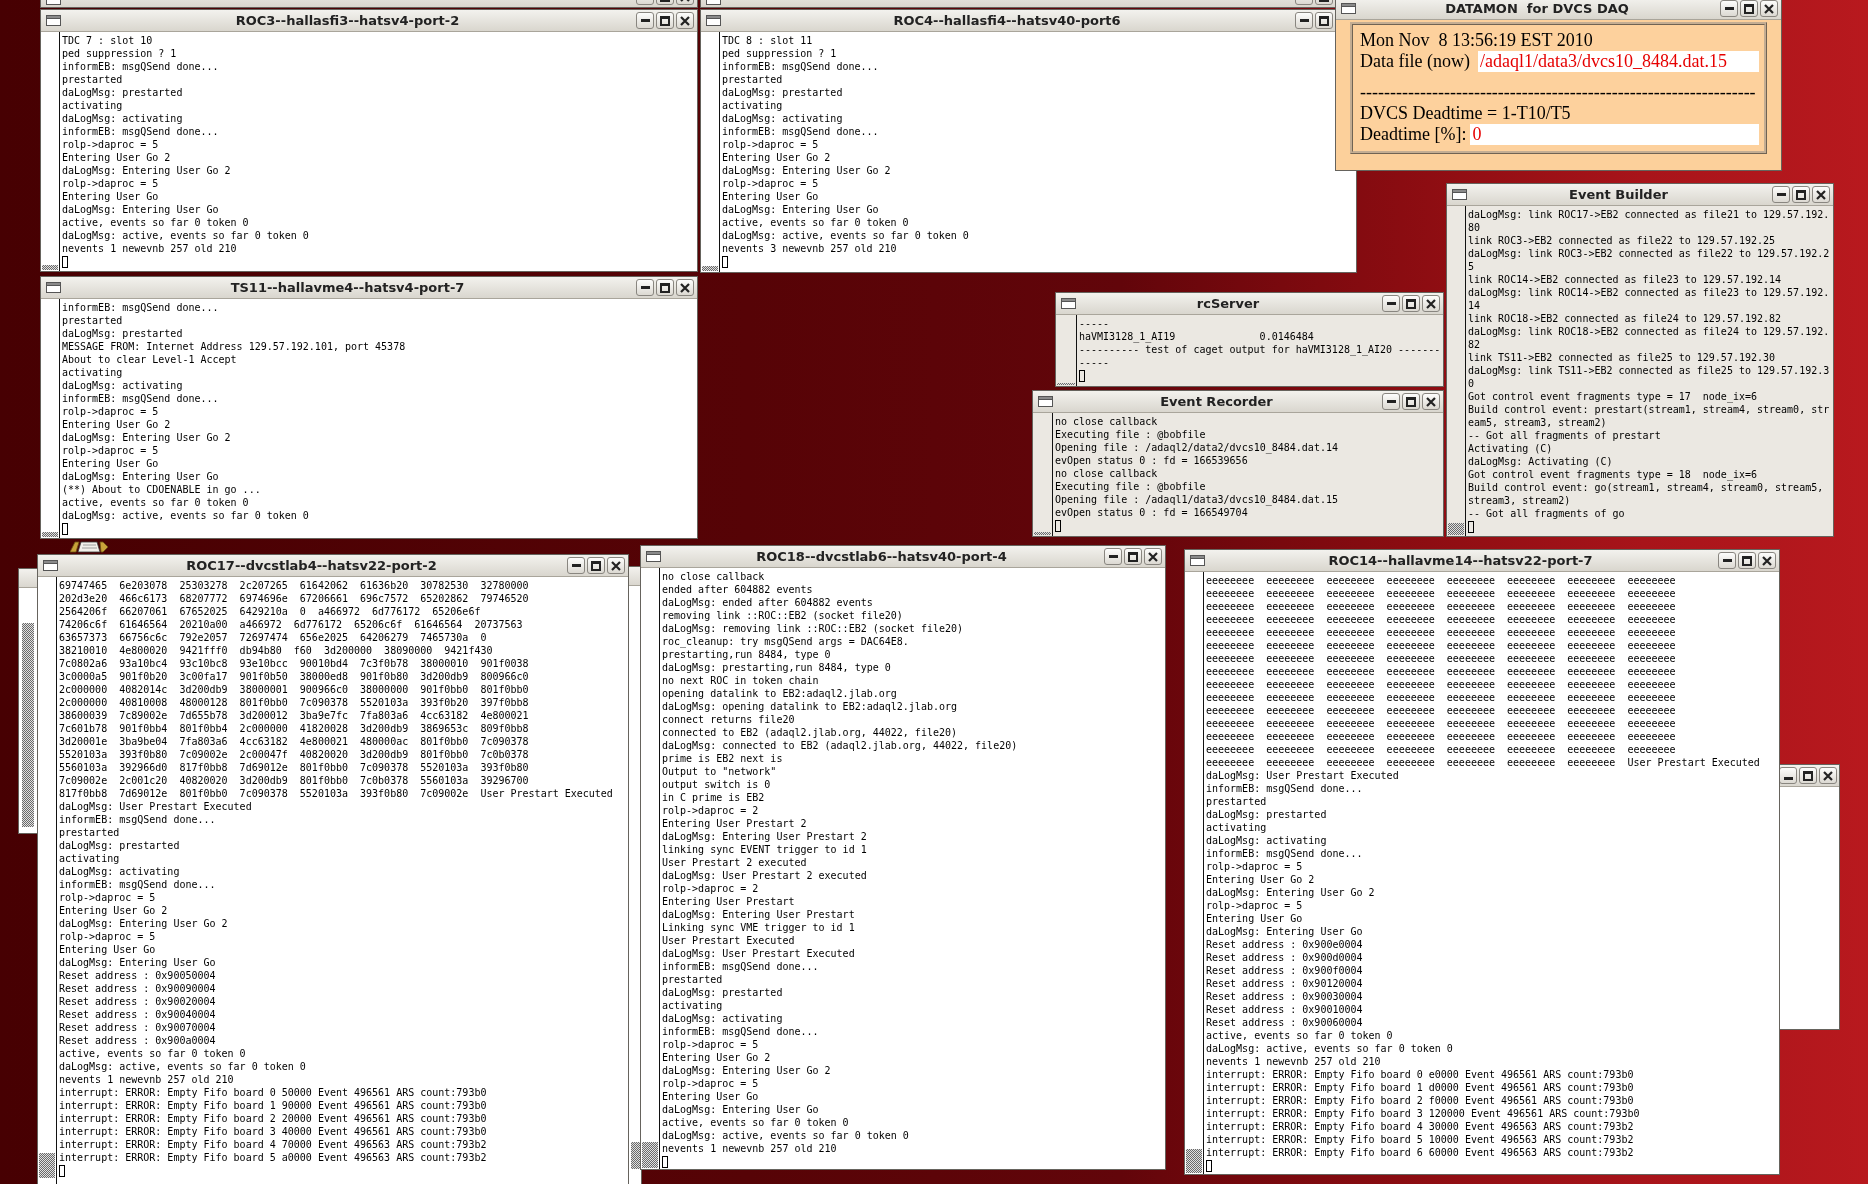  Describe the element at coordinates (881, 556) in the screenshot. I see `window-title: ROC18--dvcstlab6--hatsv40-port-4` at that location.